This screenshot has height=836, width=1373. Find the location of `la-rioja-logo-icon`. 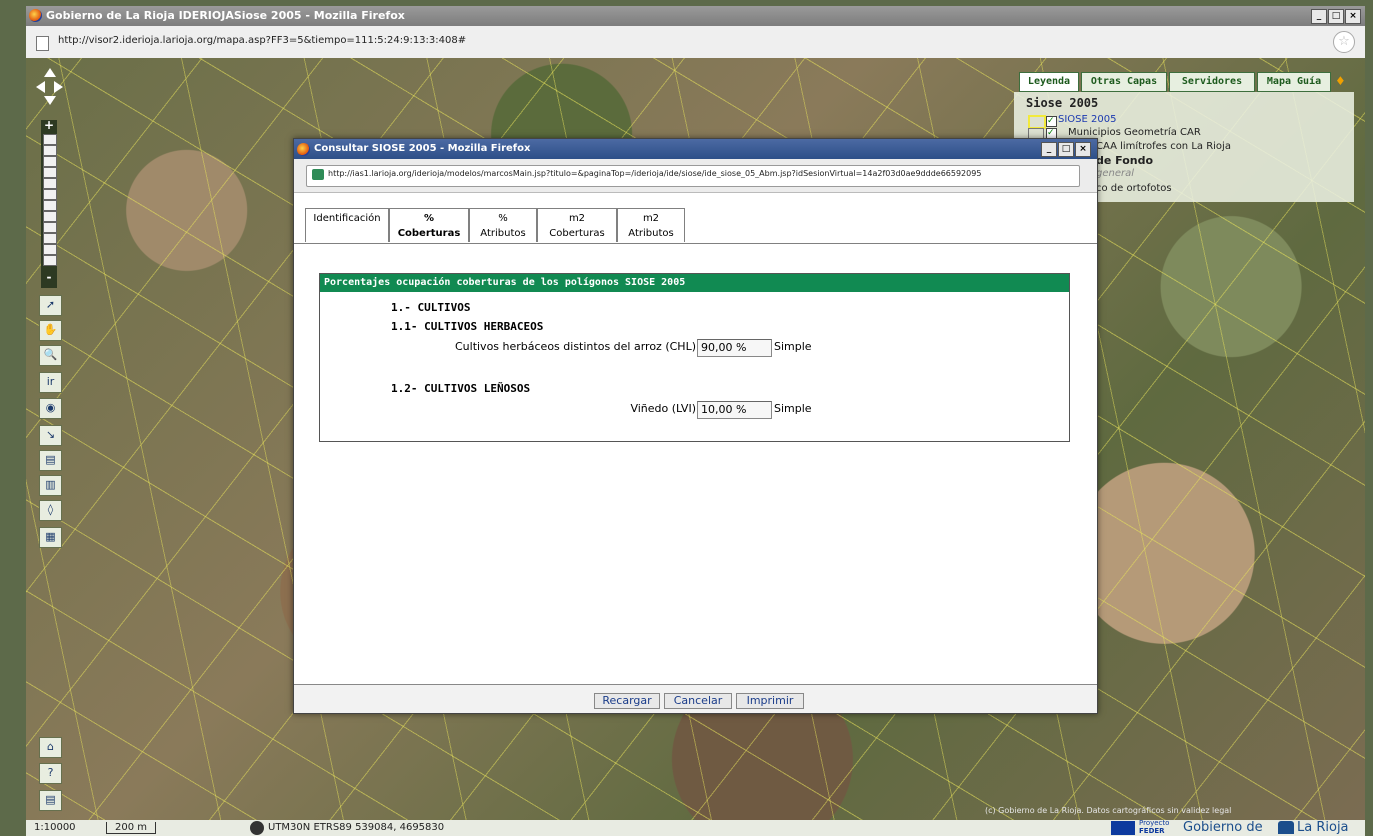

la-rioja-logo-icon is located at coordinates (1286, 827).